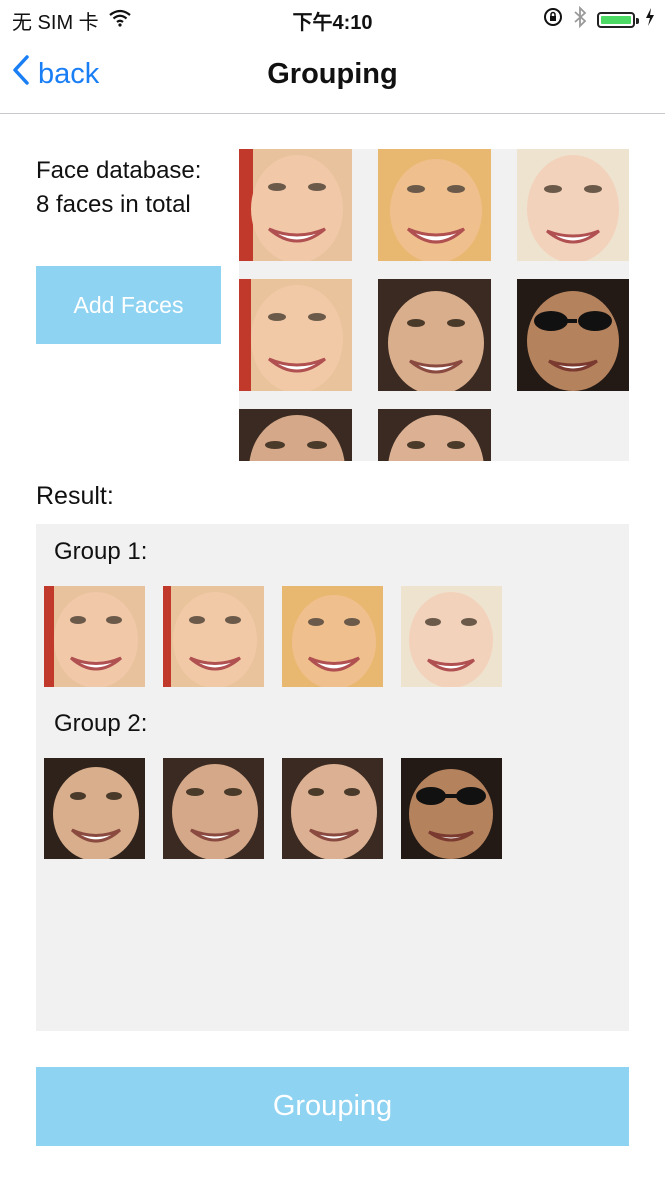  Describe the element at coordinates (332, 18) in the screenshot. I see `status-bar: 无 SIM 卡 下午4:10` at that location.